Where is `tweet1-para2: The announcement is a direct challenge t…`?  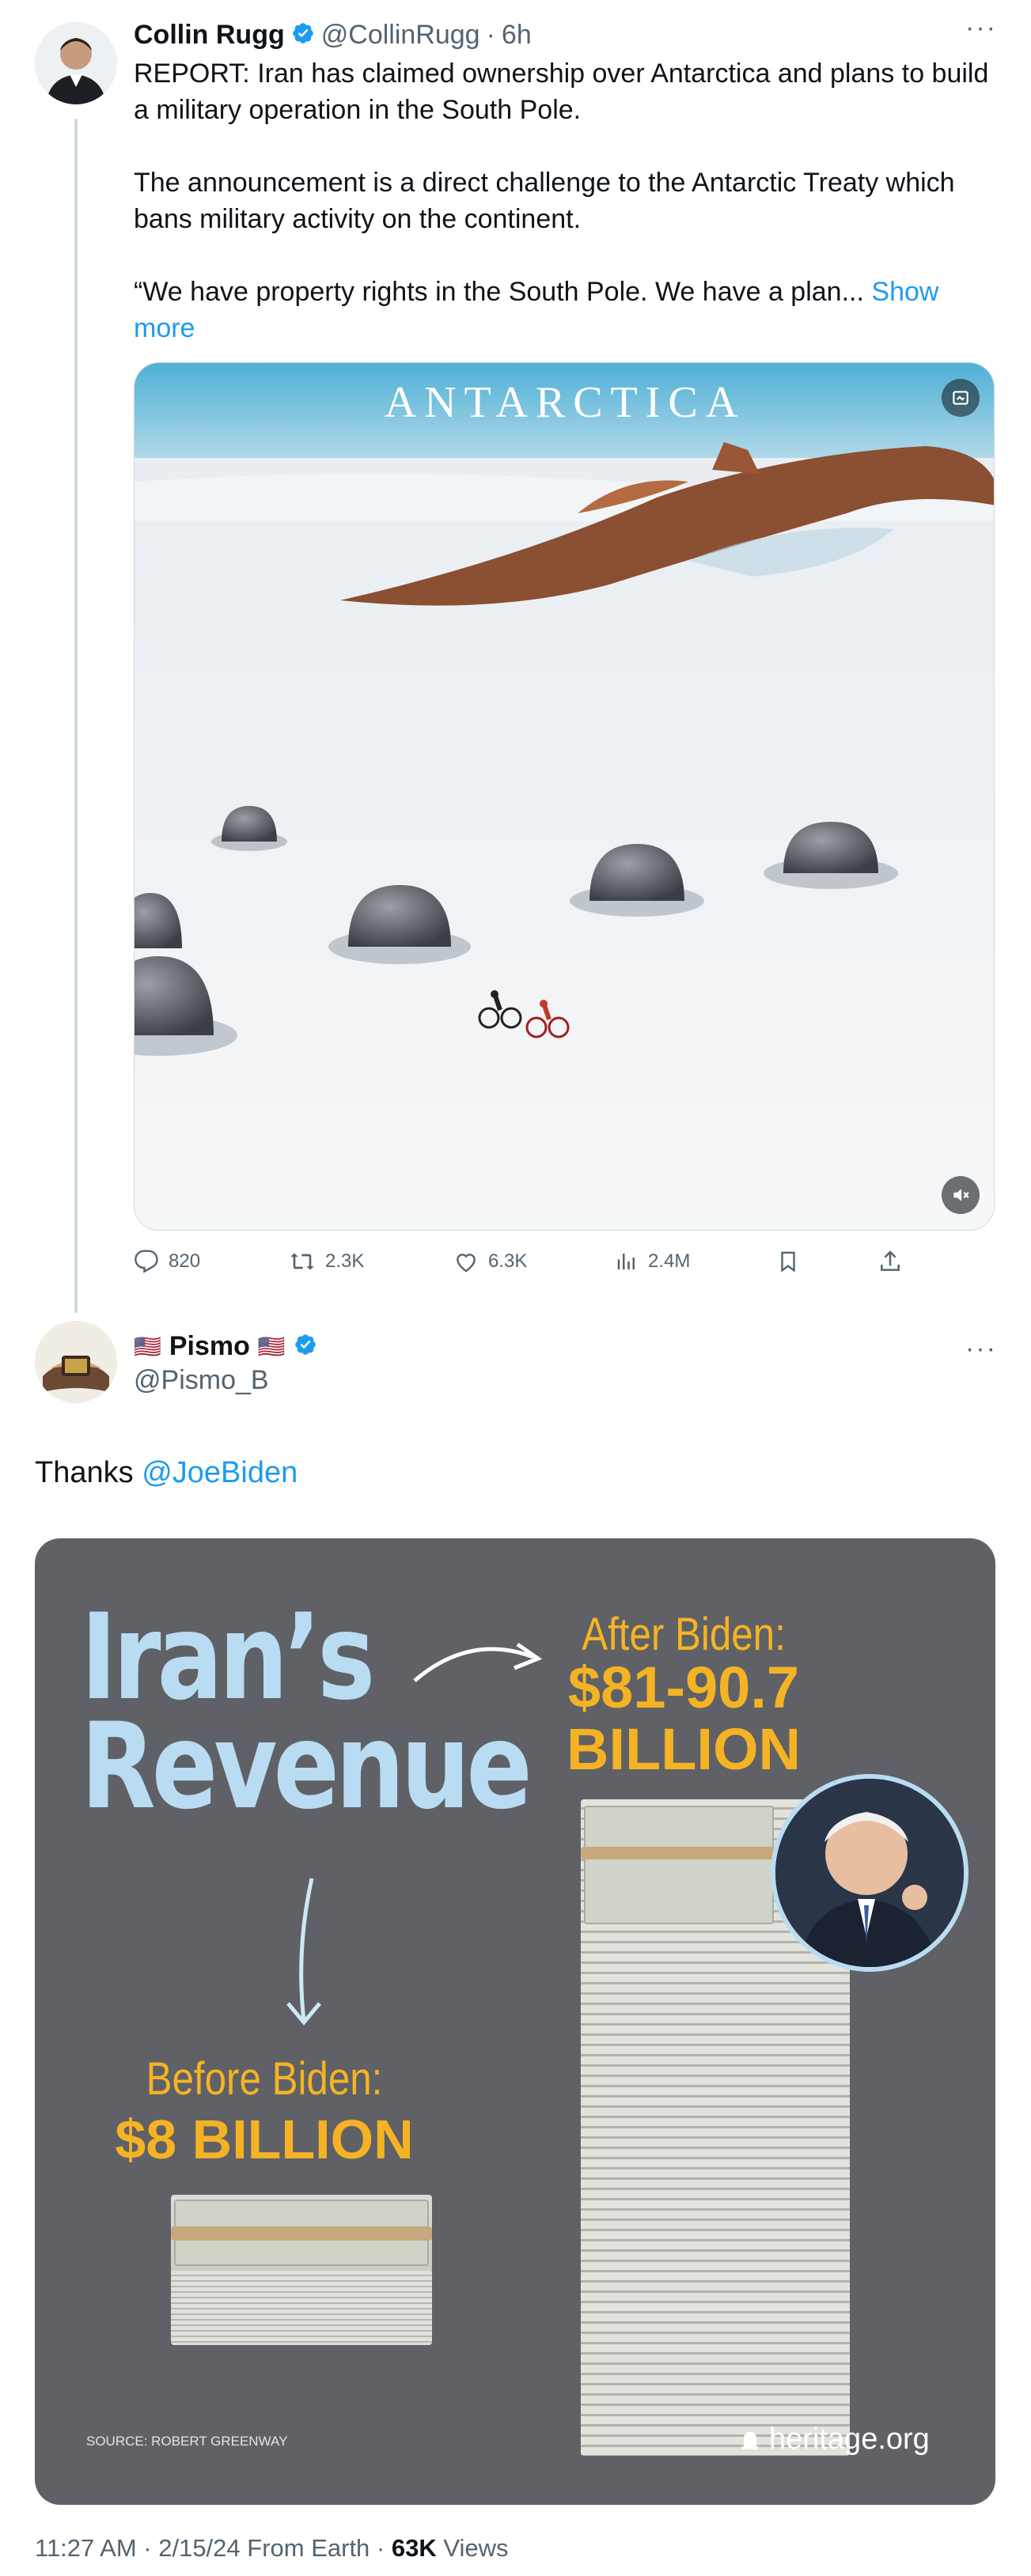
tweet1-para2: The announcement is a direct challenge t… is located at coordinates (544, 201).